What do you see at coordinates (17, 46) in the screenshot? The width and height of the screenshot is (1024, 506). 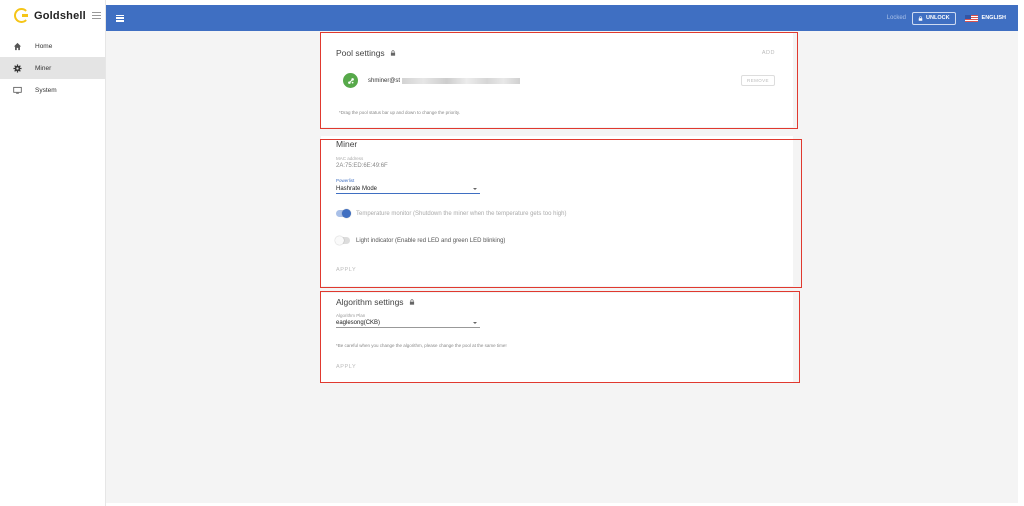 I see `home-icon` at bounding box center [17, 46].